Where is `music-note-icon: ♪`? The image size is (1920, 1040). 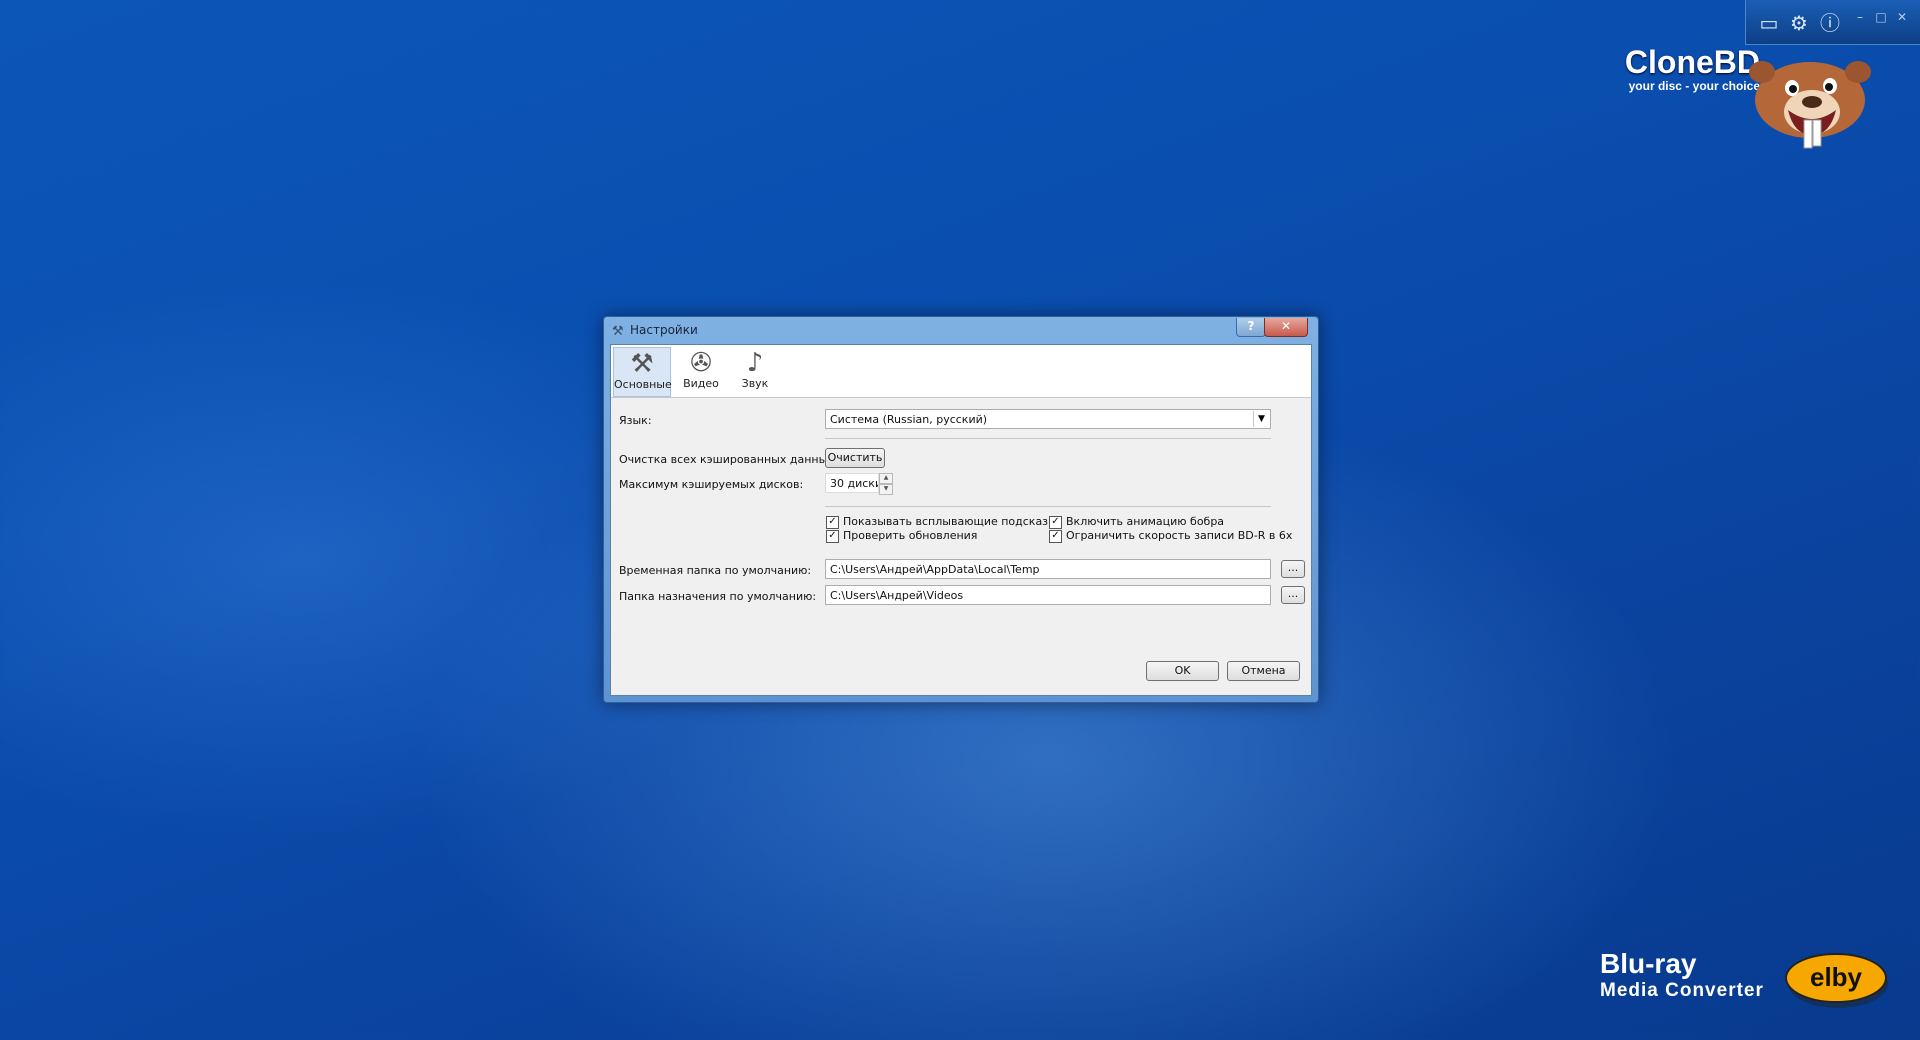
music-note-icon: ♪ is located at coordinates (755, 363).